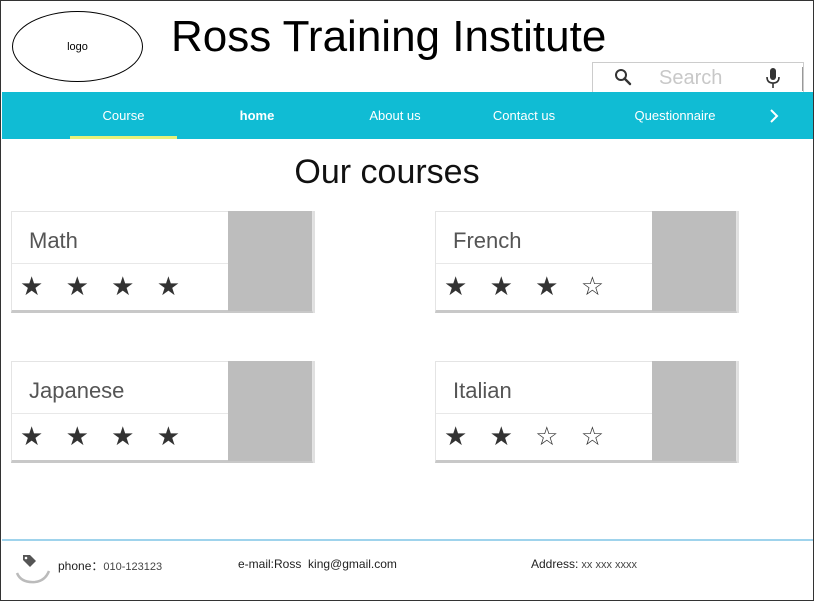 This screenshot has height=601, width=822. What do you see at coordinates (586, 412) in the screenshot?
I see `course-card-italian: Italian ★ ★ ☆ ☆` at bounding box center [586, 412].